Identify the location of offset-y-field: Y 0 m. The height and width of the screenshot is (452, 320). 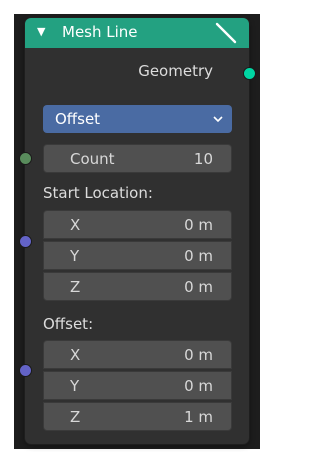
(137, 385).